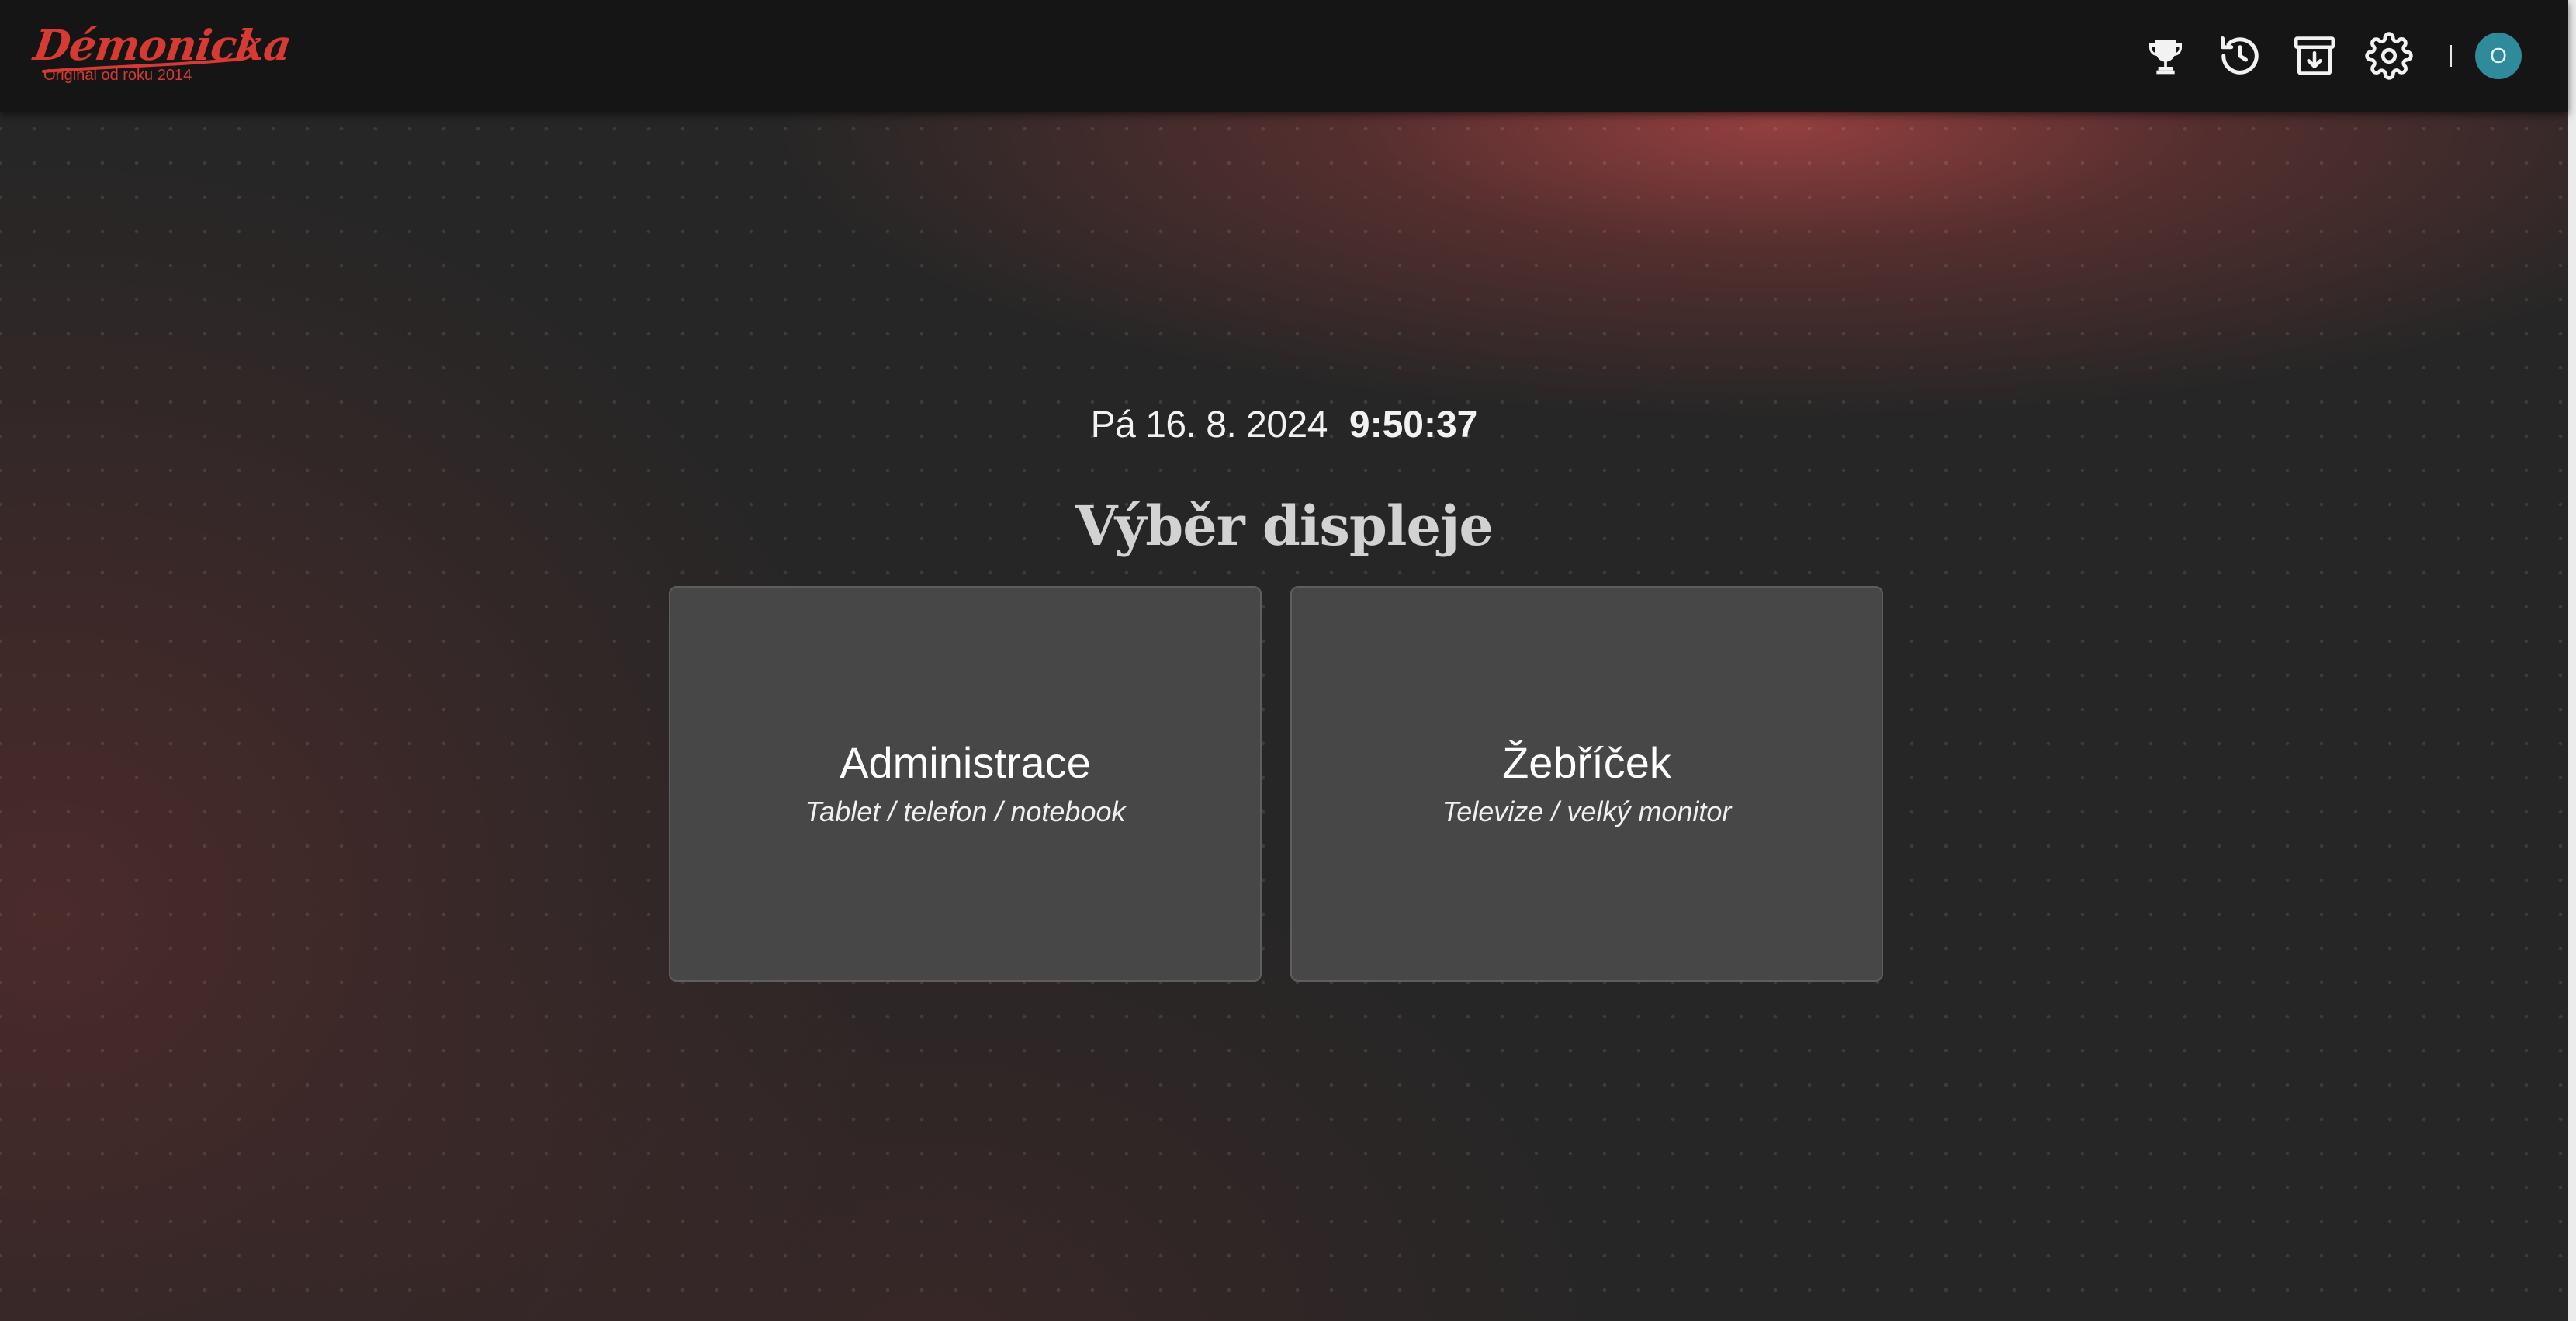  I want to click on display-card-admin: Administrace Tablet / telefon / notebook, so click(965, 784).